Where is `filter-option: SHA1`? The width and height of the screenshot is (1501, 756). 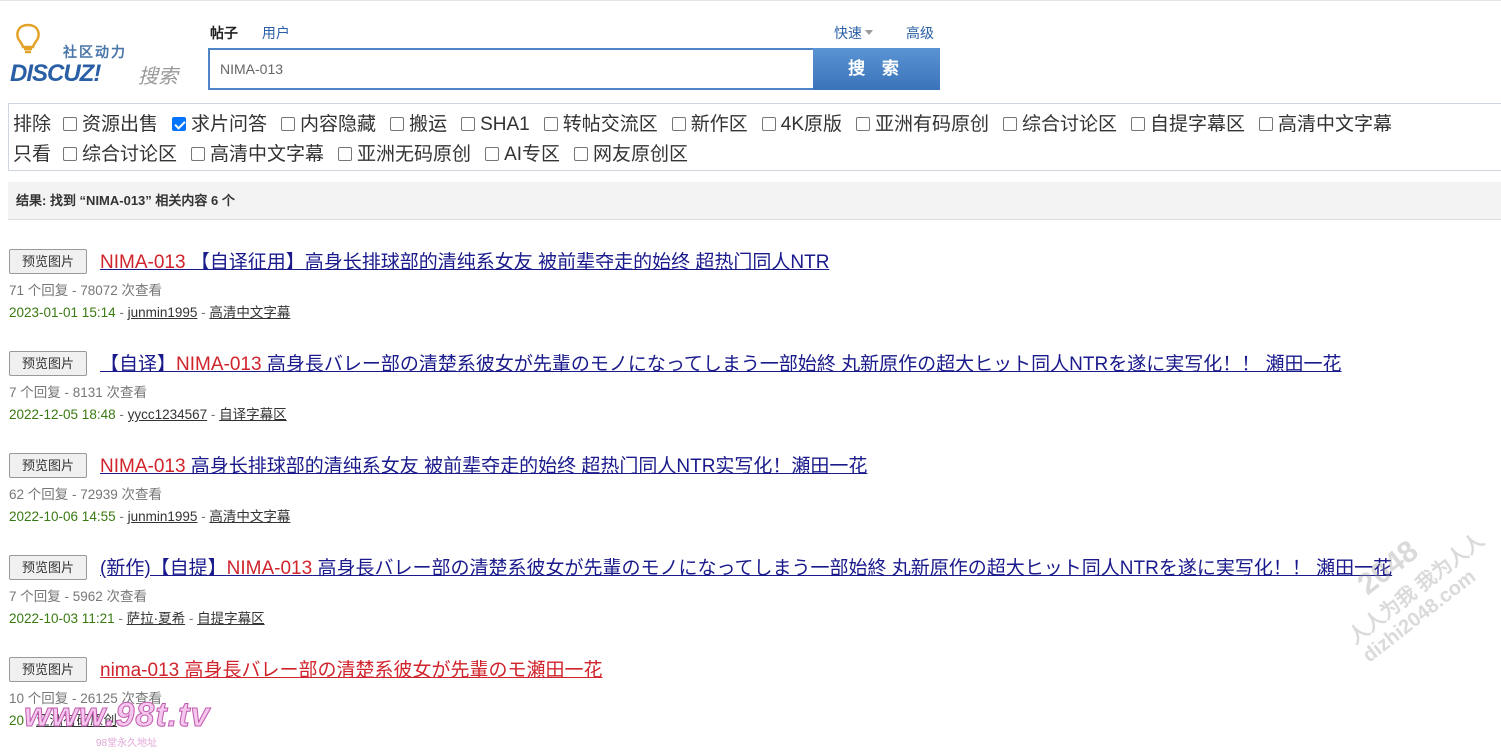 filter-option: SHA1 is located at coordinates (495, 125).